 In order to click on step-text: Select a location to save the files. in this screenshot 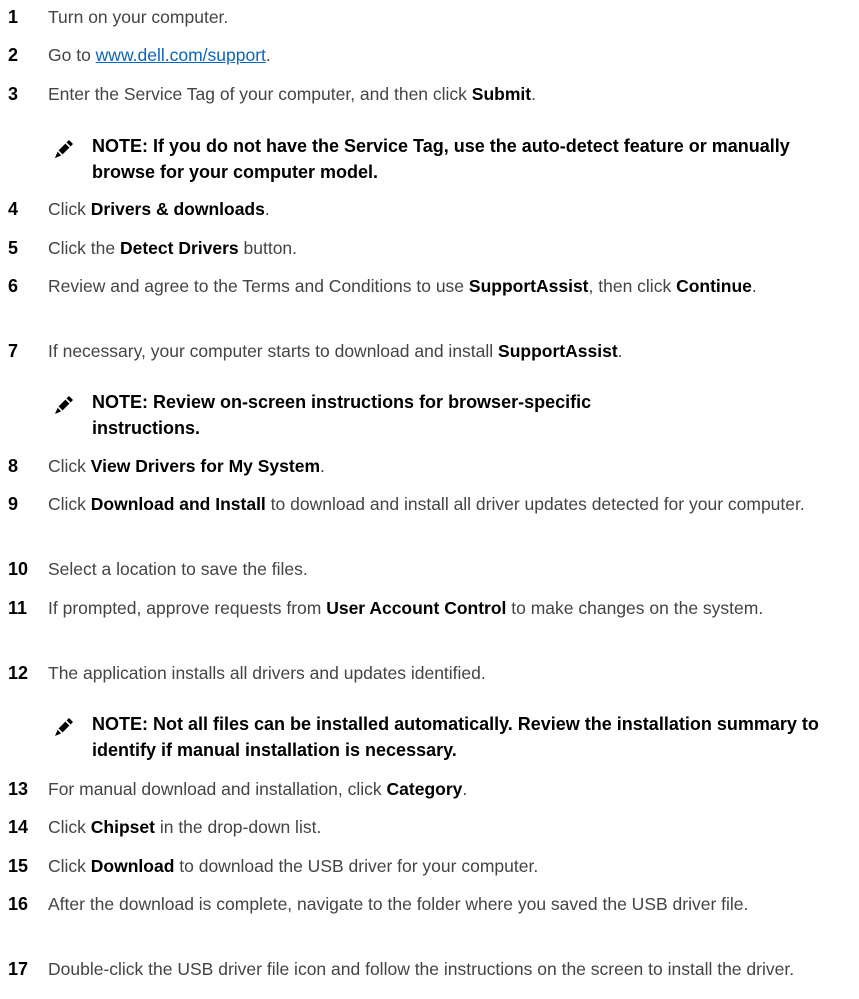, I will do `click(448, 569)`.